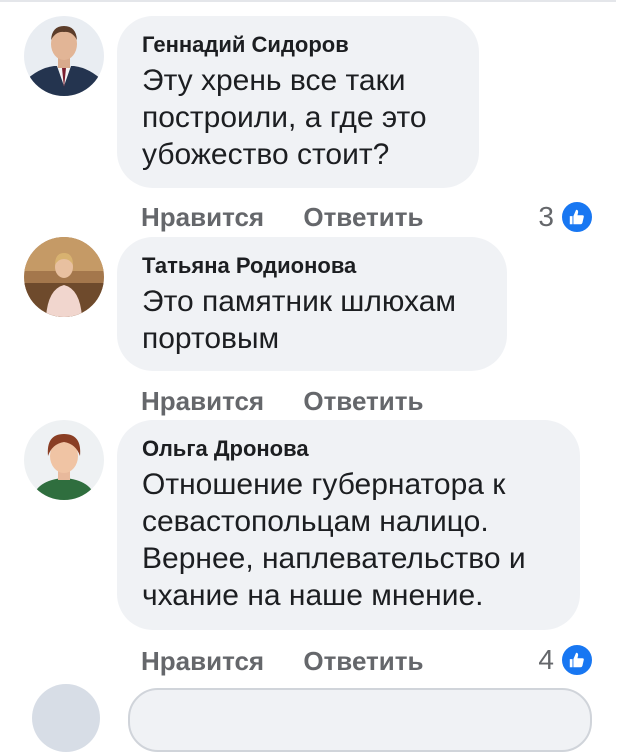 This screenshot has height=752, width=640. I want to click on comment-author: Татьяна Родионова, so click(312, 266).